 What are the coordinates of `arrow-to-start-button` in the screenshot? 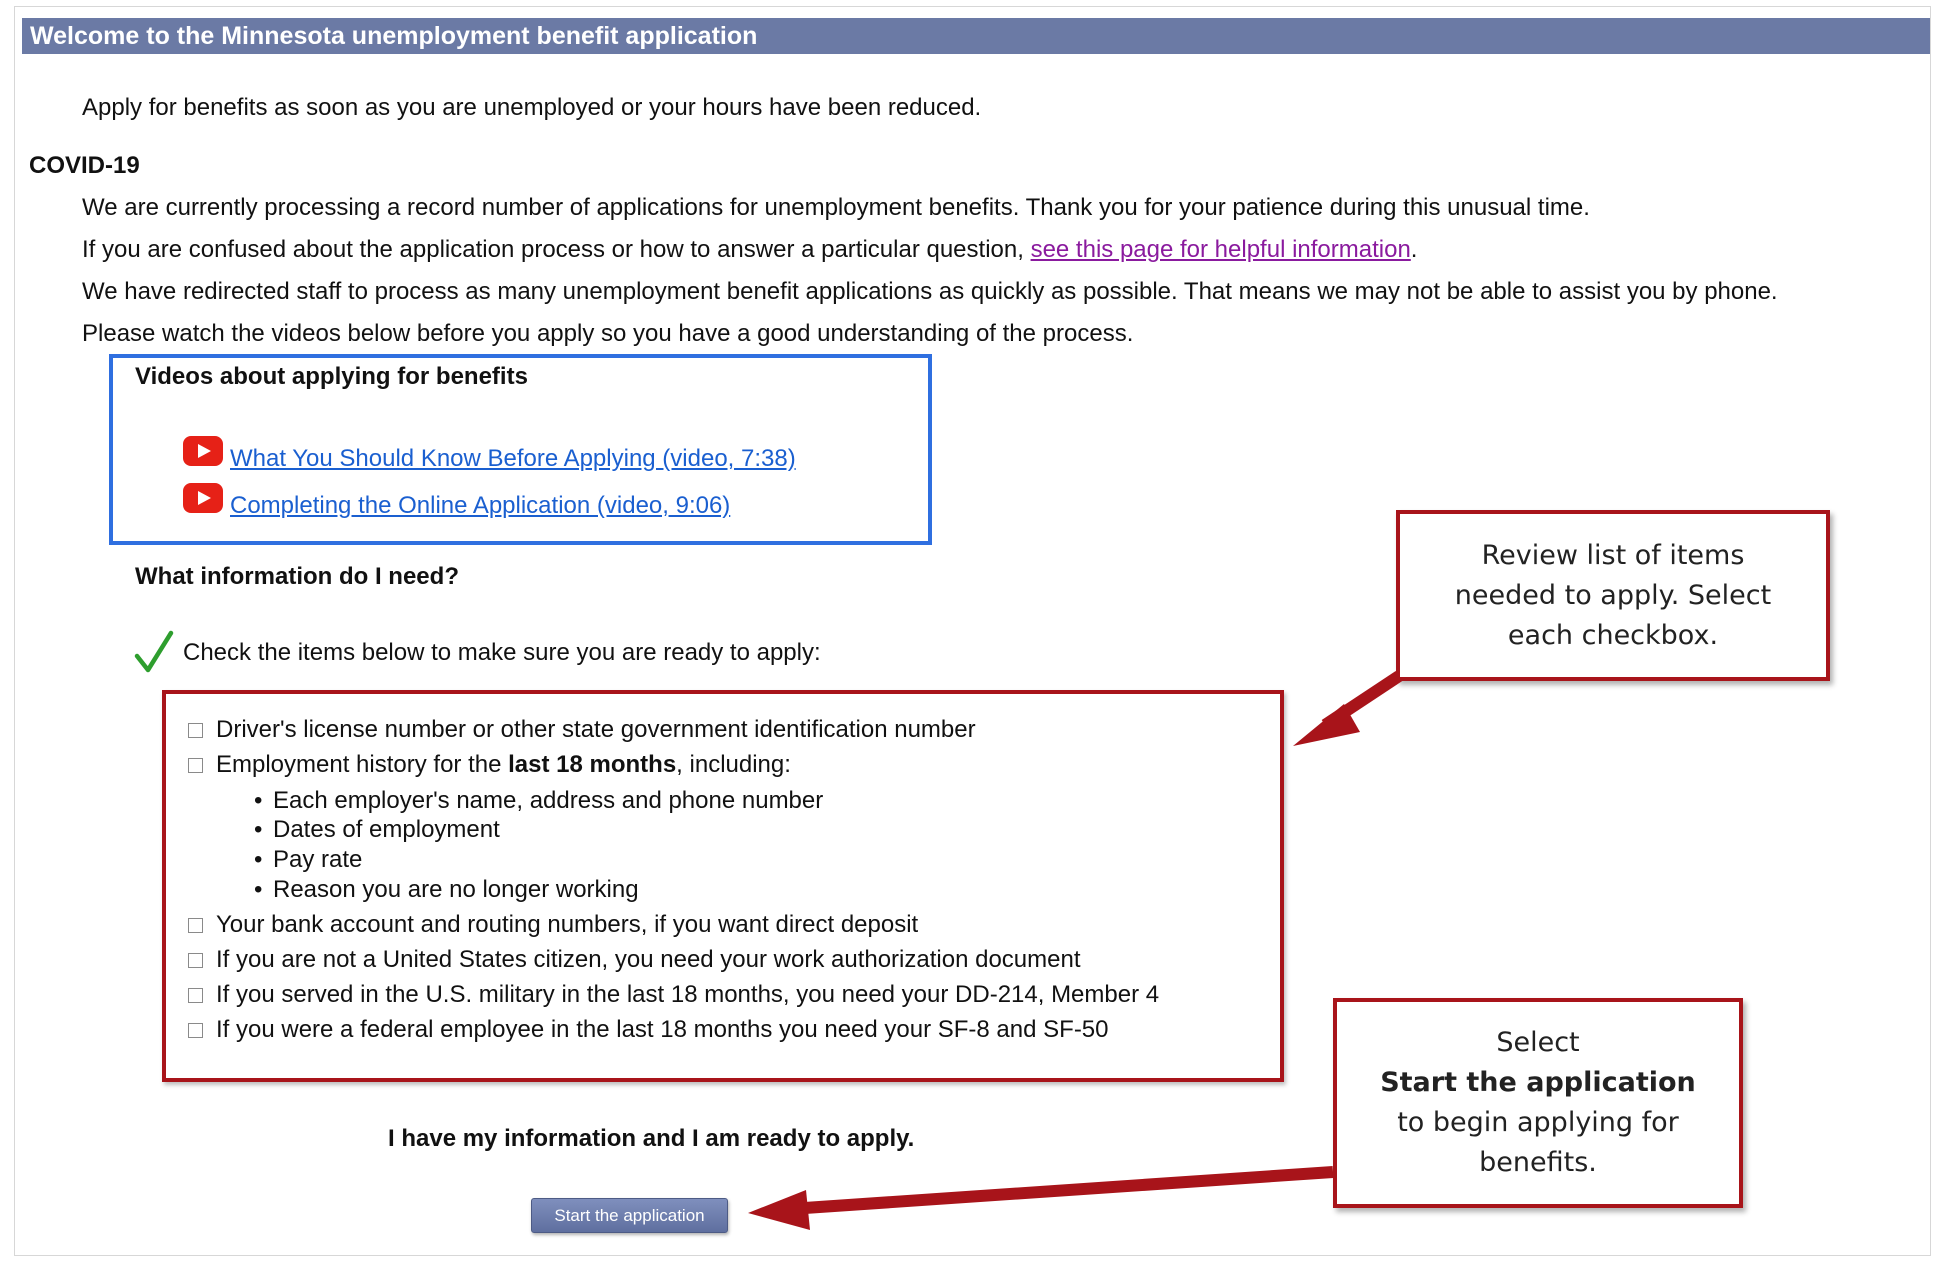 It's located at (1041, 1198).